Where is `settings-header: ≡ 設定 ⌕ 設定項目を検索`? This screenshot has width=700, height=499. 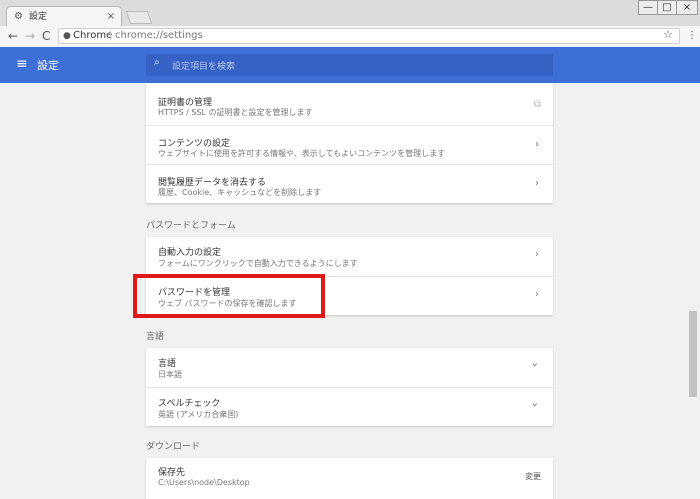 settings-header: ≡ 設定 ⌕ 設定項目を検索 is located at coordinates (350, 65).